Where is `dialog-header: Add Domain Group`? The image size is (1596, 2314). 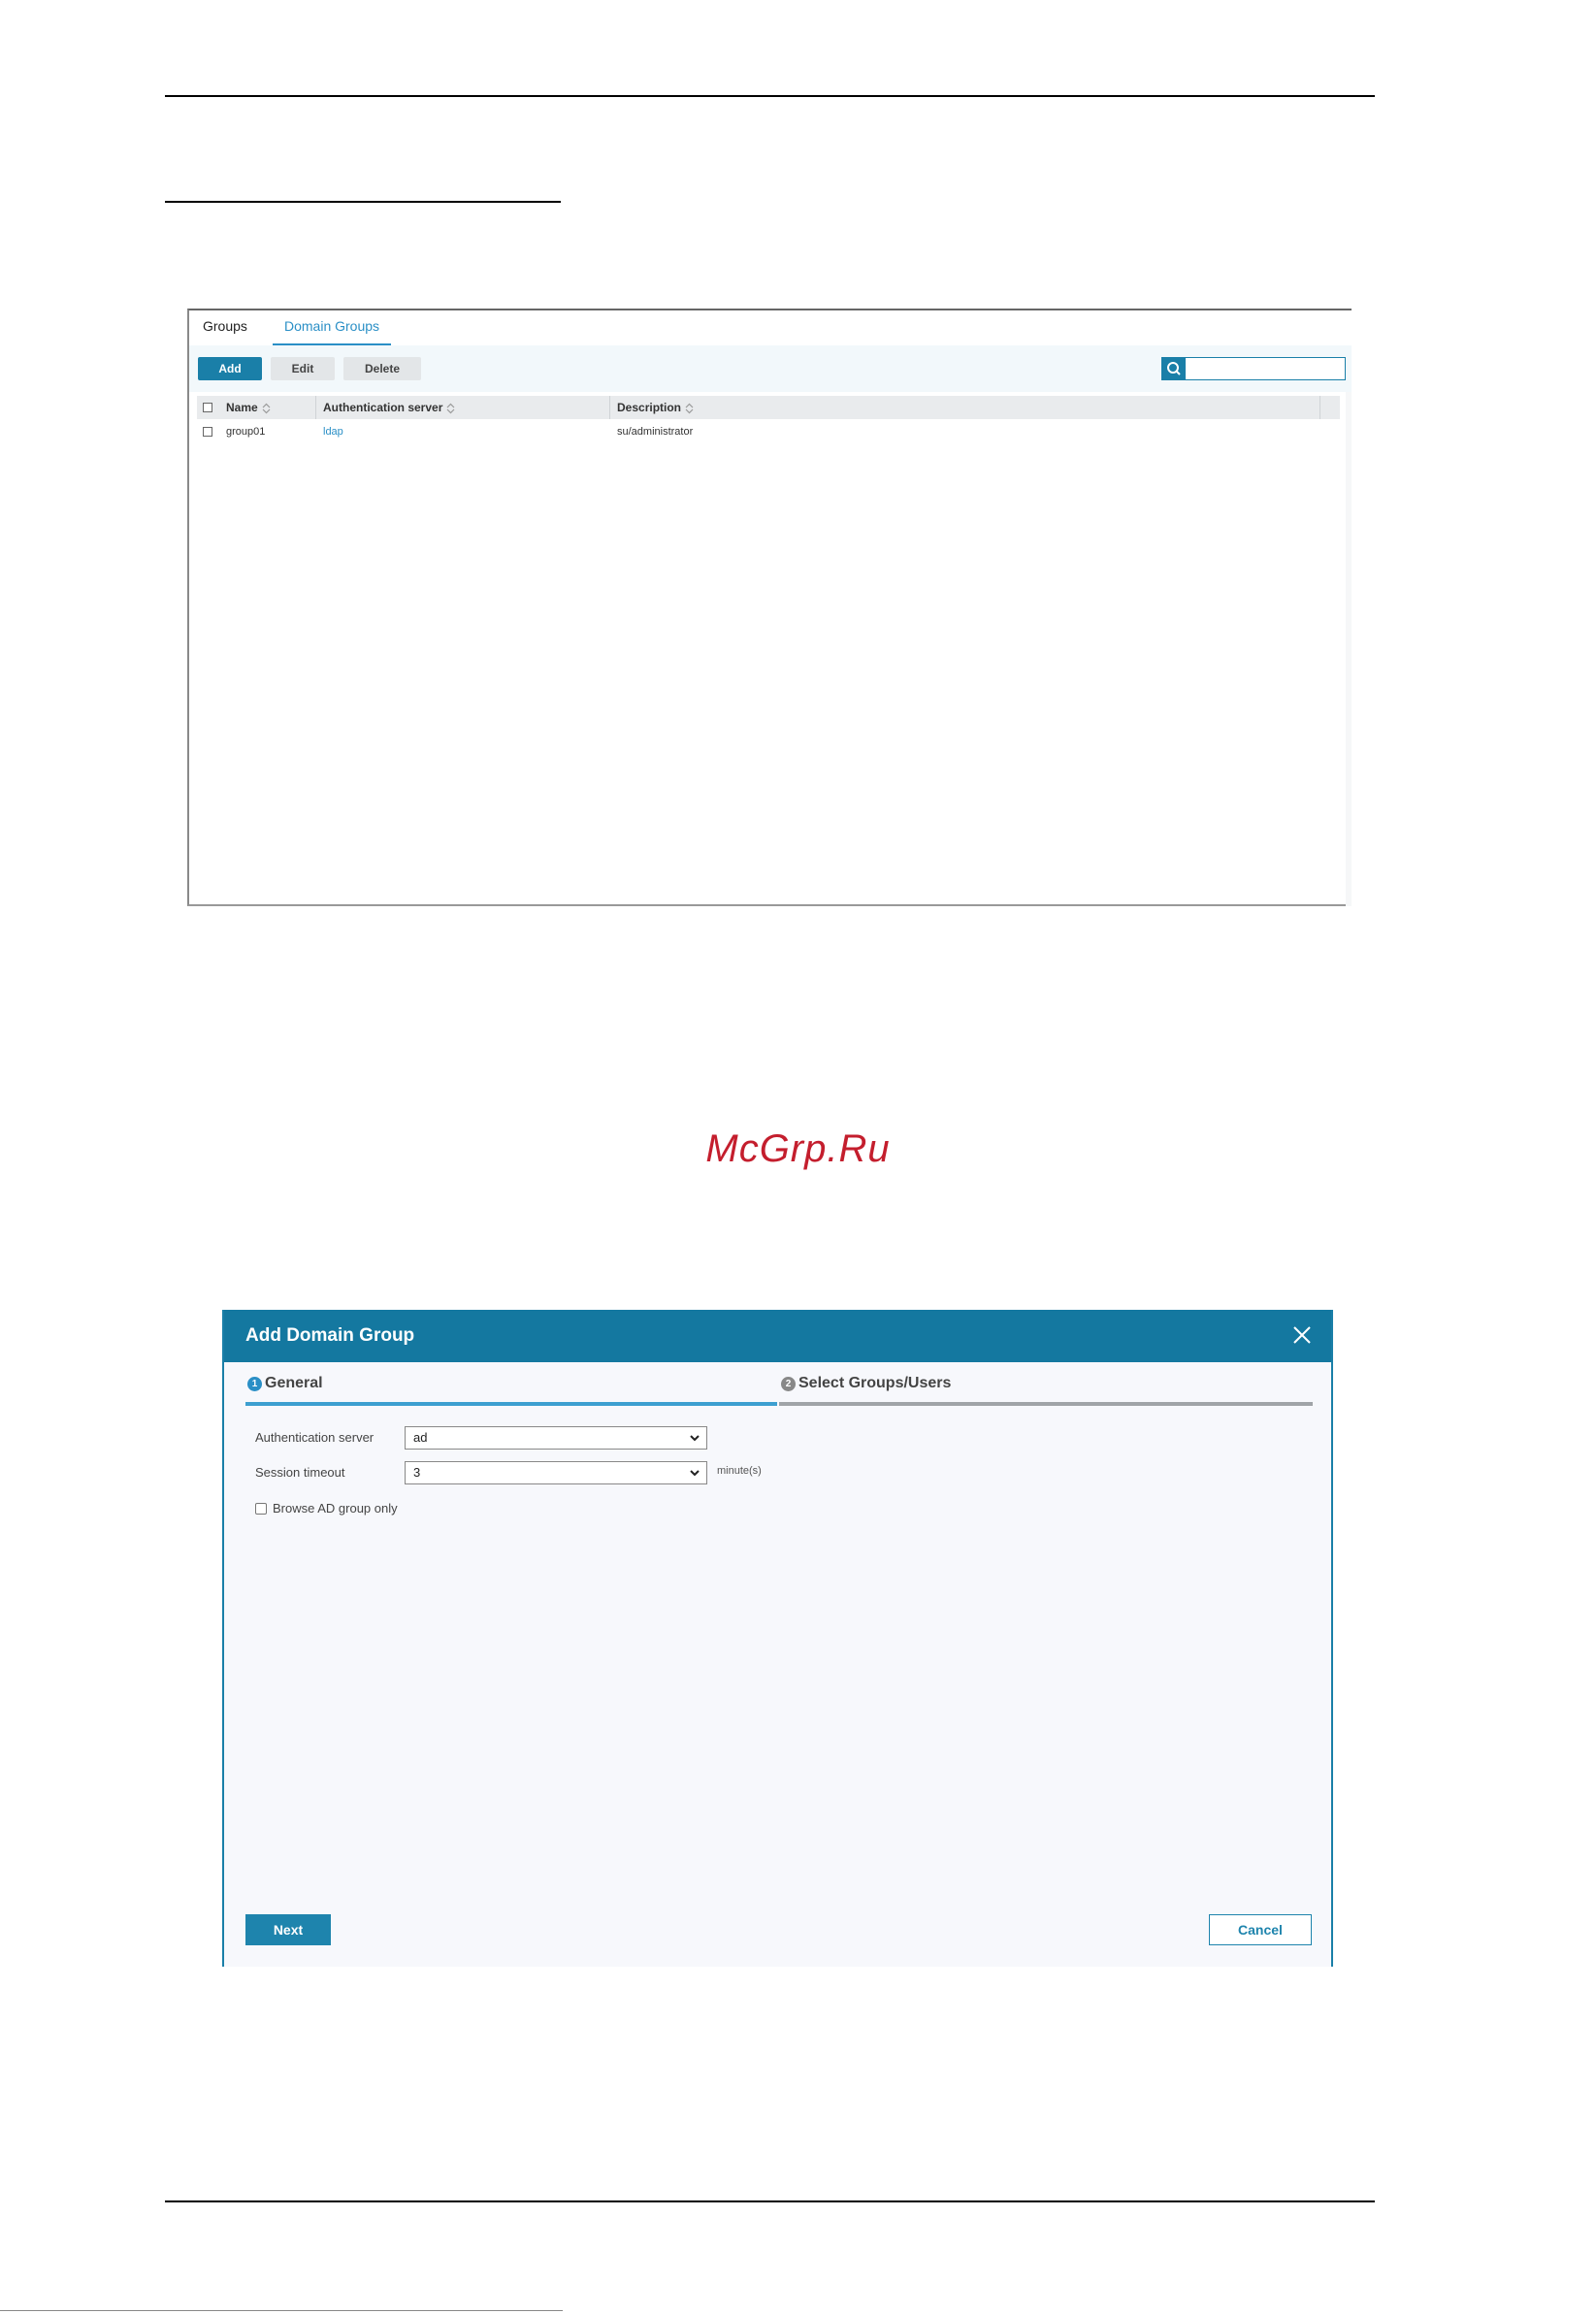 dialog-header: Add Domain Group is located at coordinates (777, 1336).